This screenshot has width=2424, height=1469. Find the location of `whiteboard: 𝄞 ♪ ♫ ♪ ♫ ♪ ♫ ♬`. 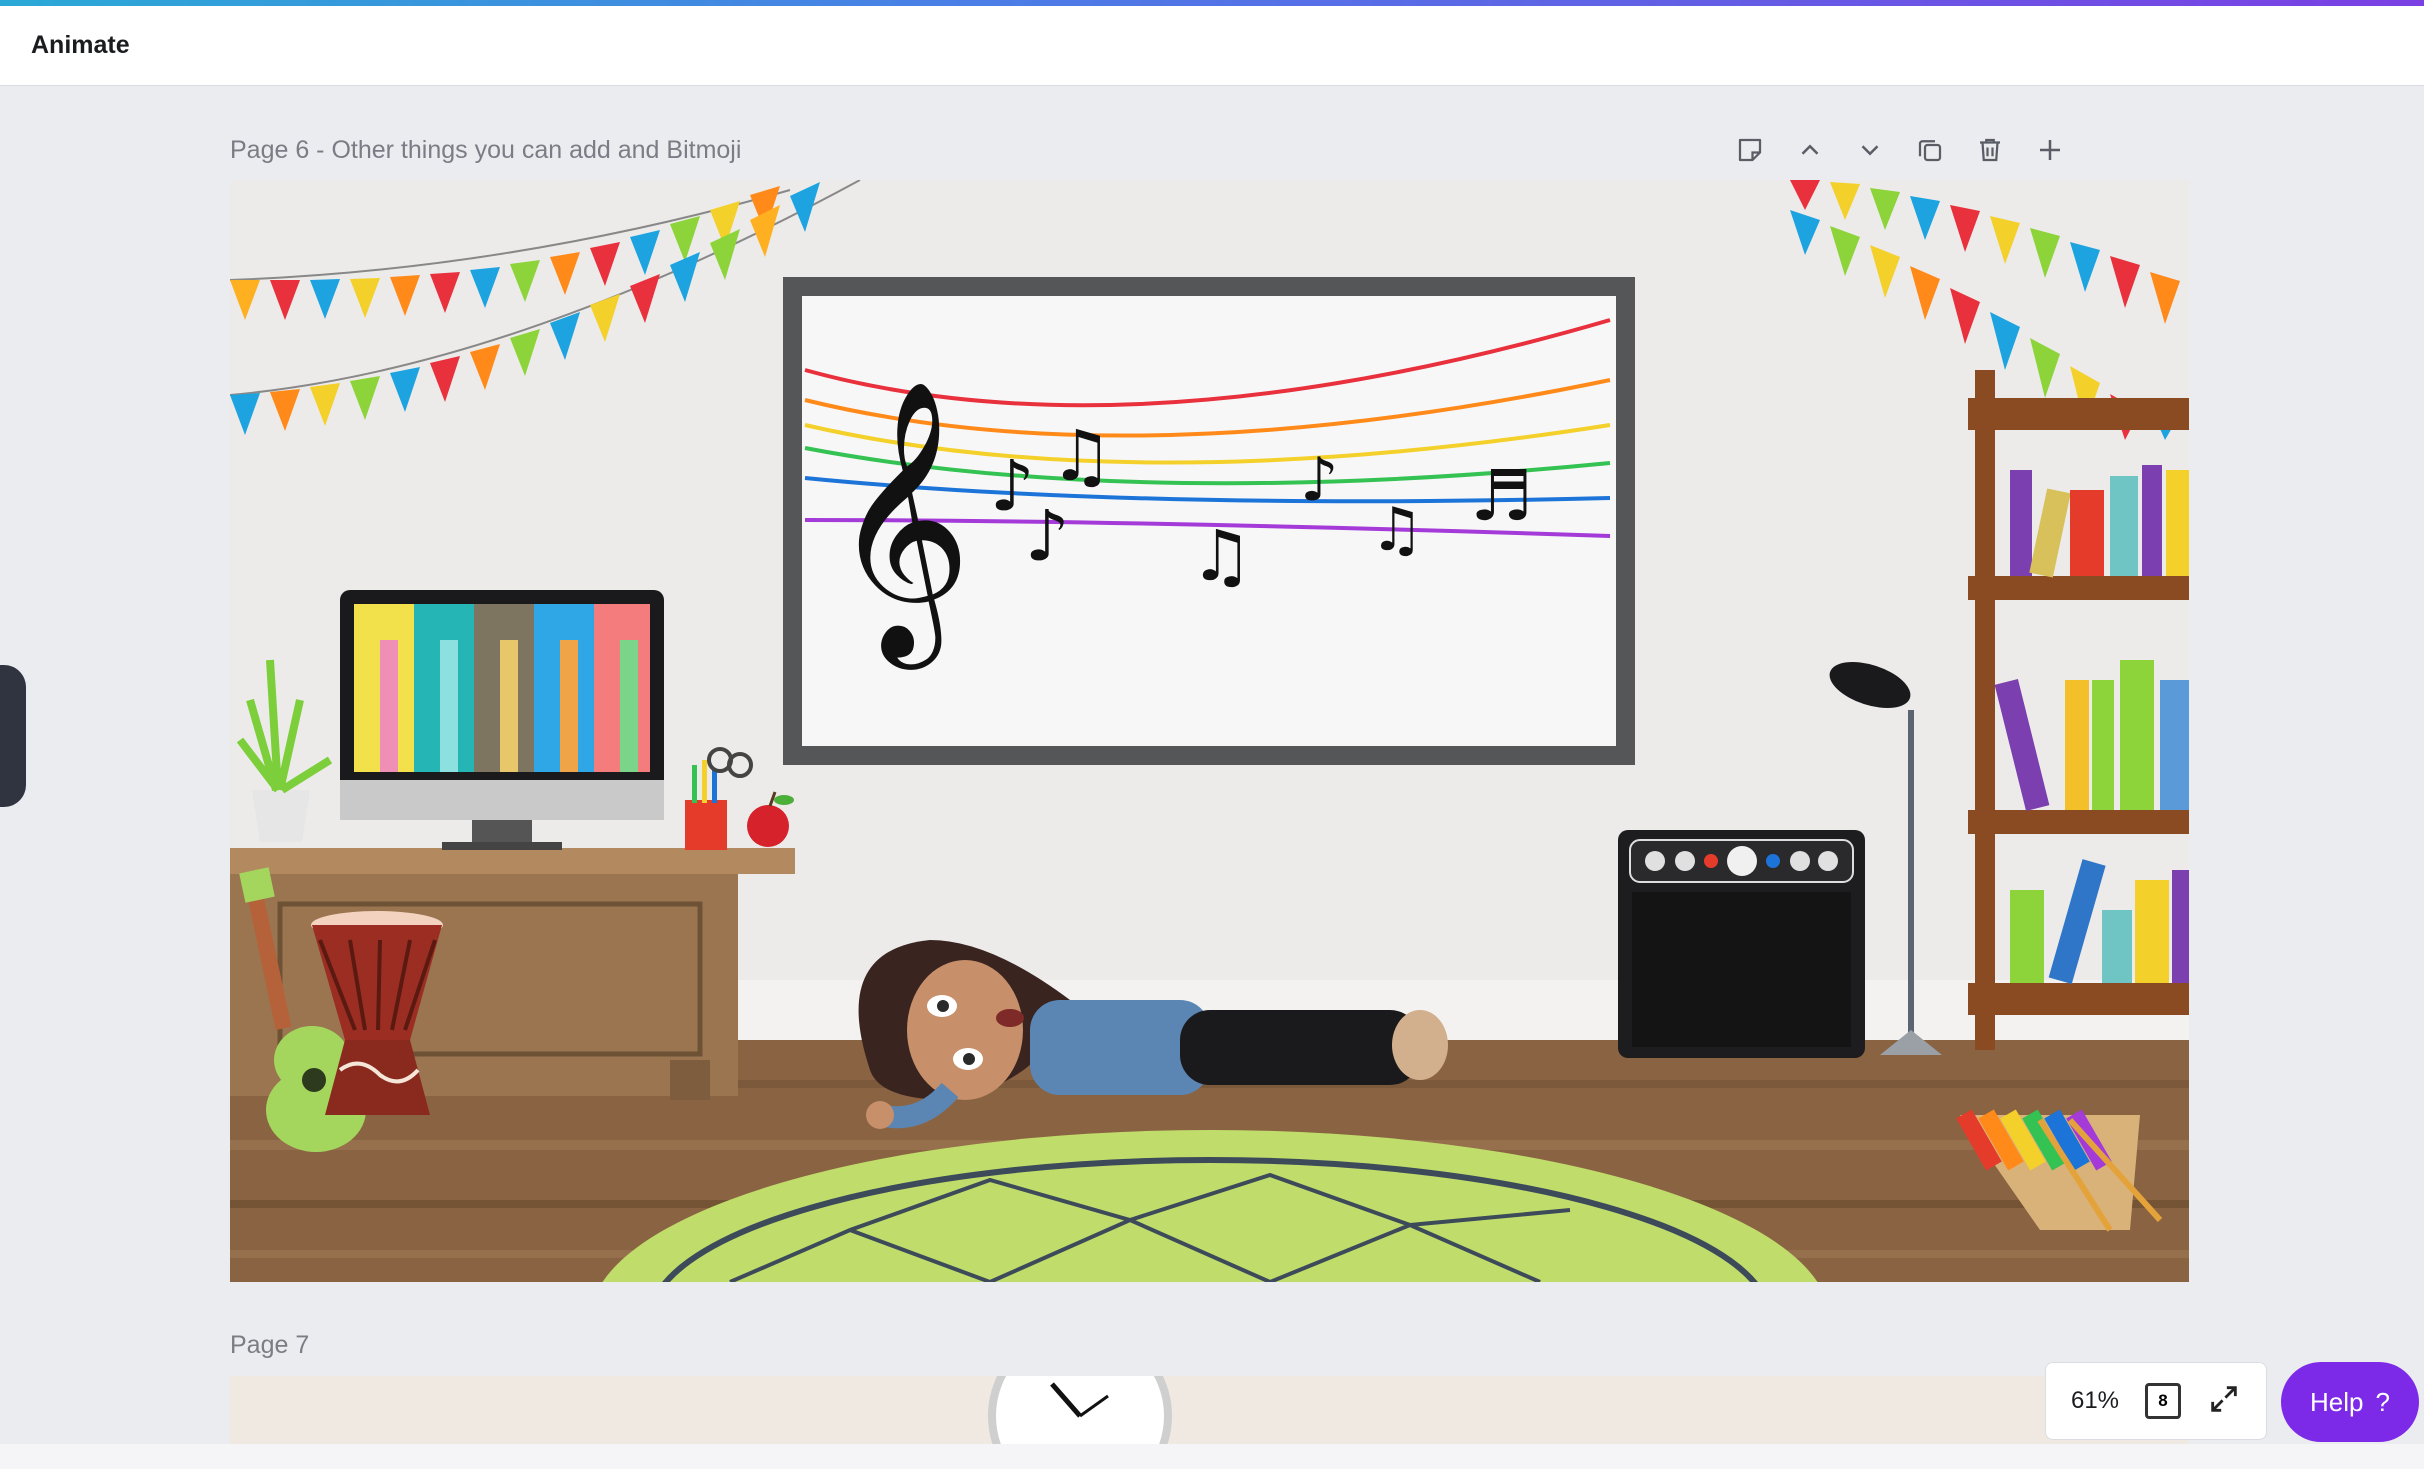

whiteboard: 𝄞 ♪ ♫ ♪ ♫ ♪ ♫ ♬ is located at coordinates (1209, 521).